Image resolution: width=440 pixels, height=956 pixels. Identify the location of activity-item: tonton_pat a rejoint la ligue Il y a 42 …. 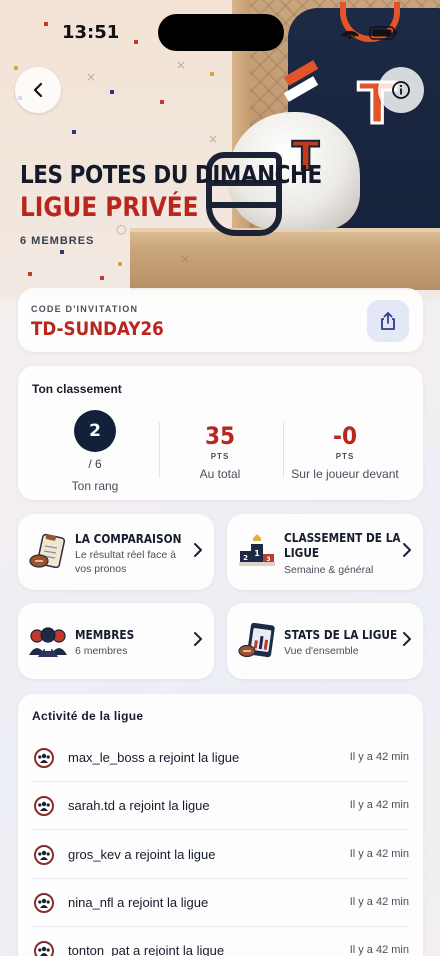
(220, 941).